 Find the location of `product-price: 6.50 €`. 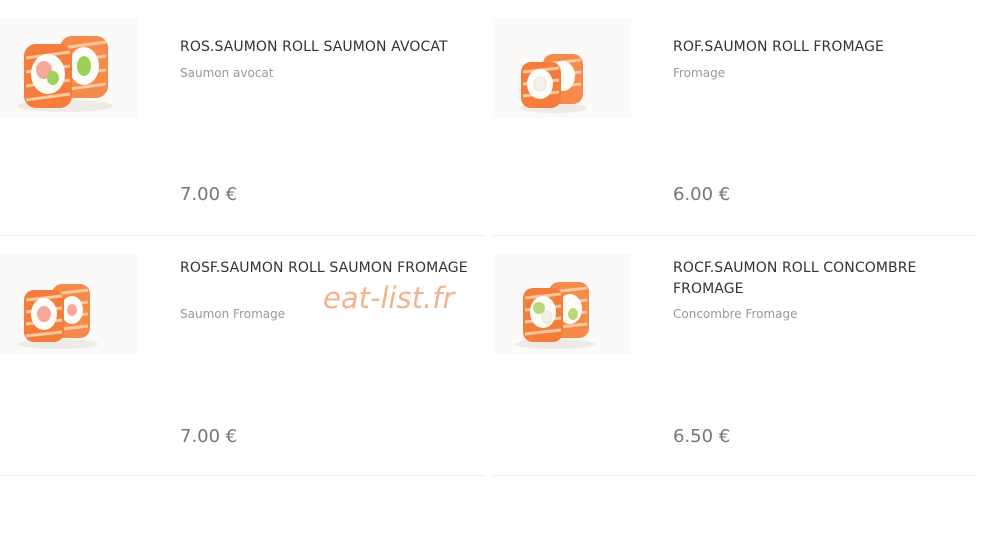

product-price: 6.50 € is located at coordinates (702, 436).